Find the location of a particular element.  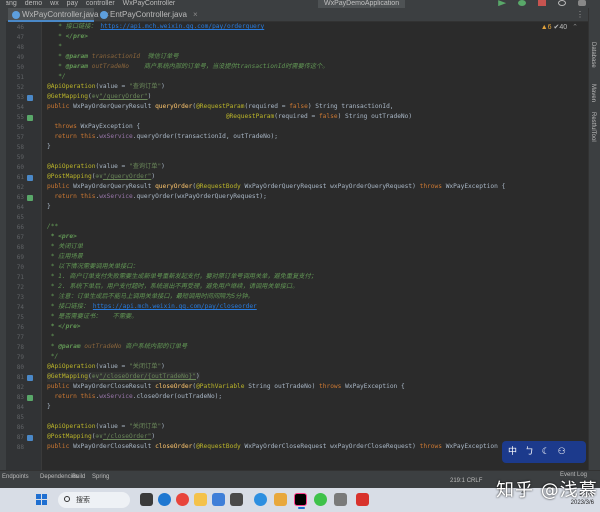

line-number: 74 is located at coordinates (20, 307).